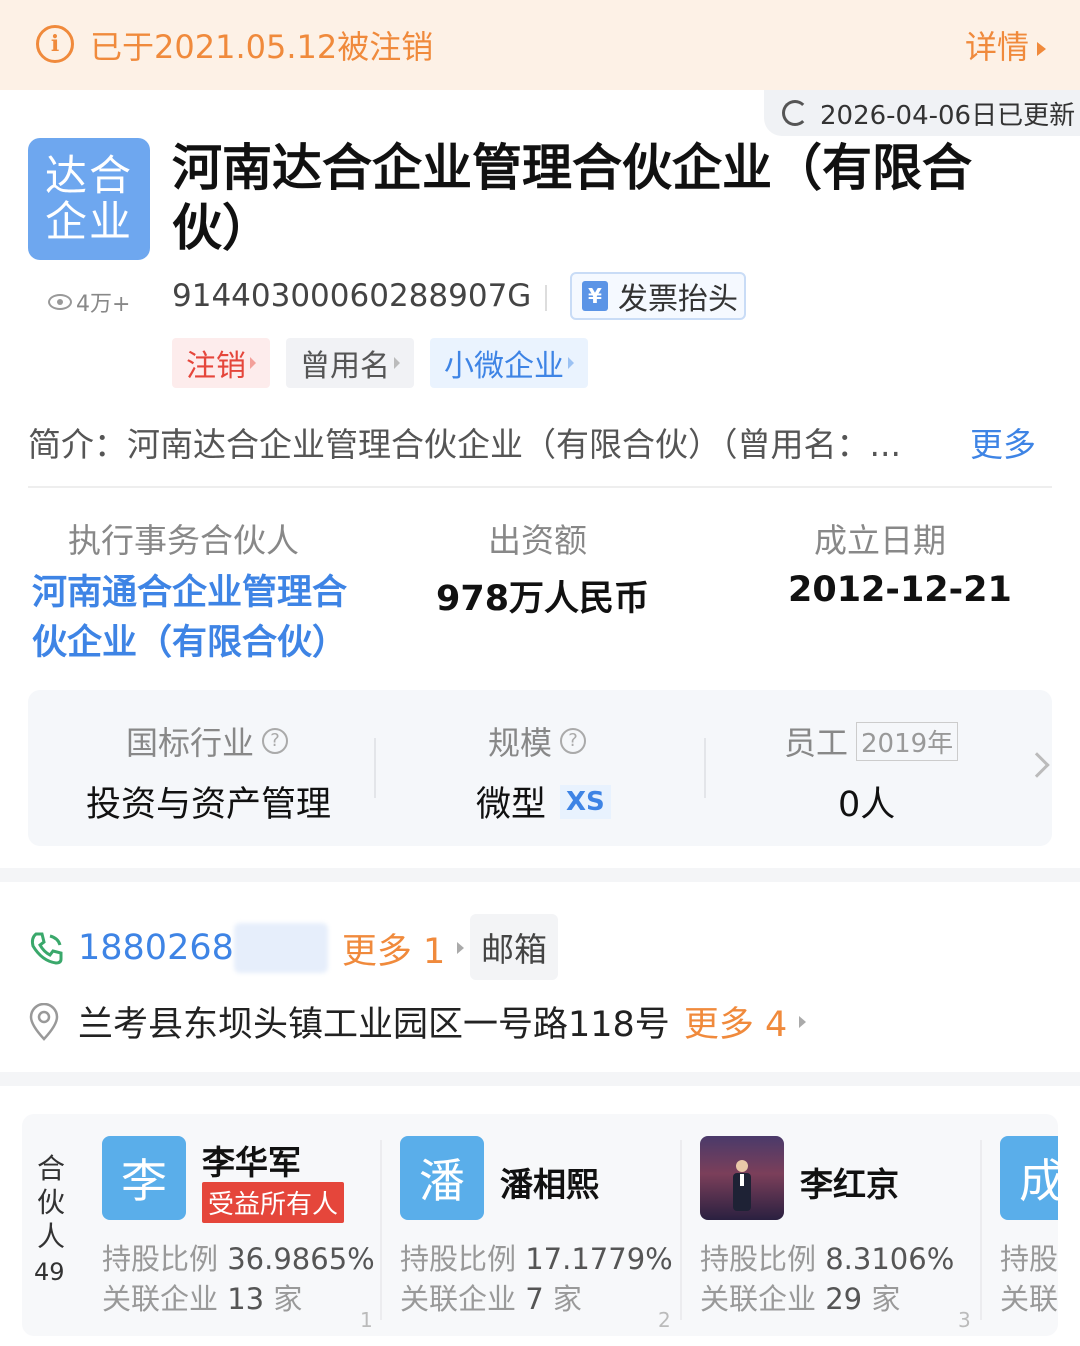 Image resolution: width=1080 pixels, height=1346 pixels. Describe the element at coordinates (514, 947) in the screenshot. I see `email-button: 邮箱` at that location.